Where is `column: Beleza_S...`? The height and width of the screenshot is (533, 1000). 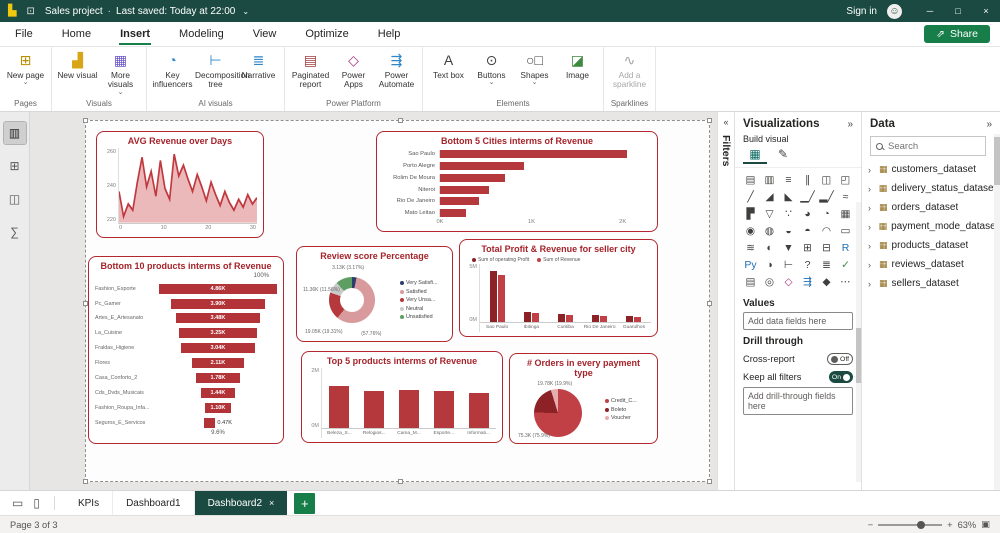 column: Beleza_S... is located at coordinates (339, 403).